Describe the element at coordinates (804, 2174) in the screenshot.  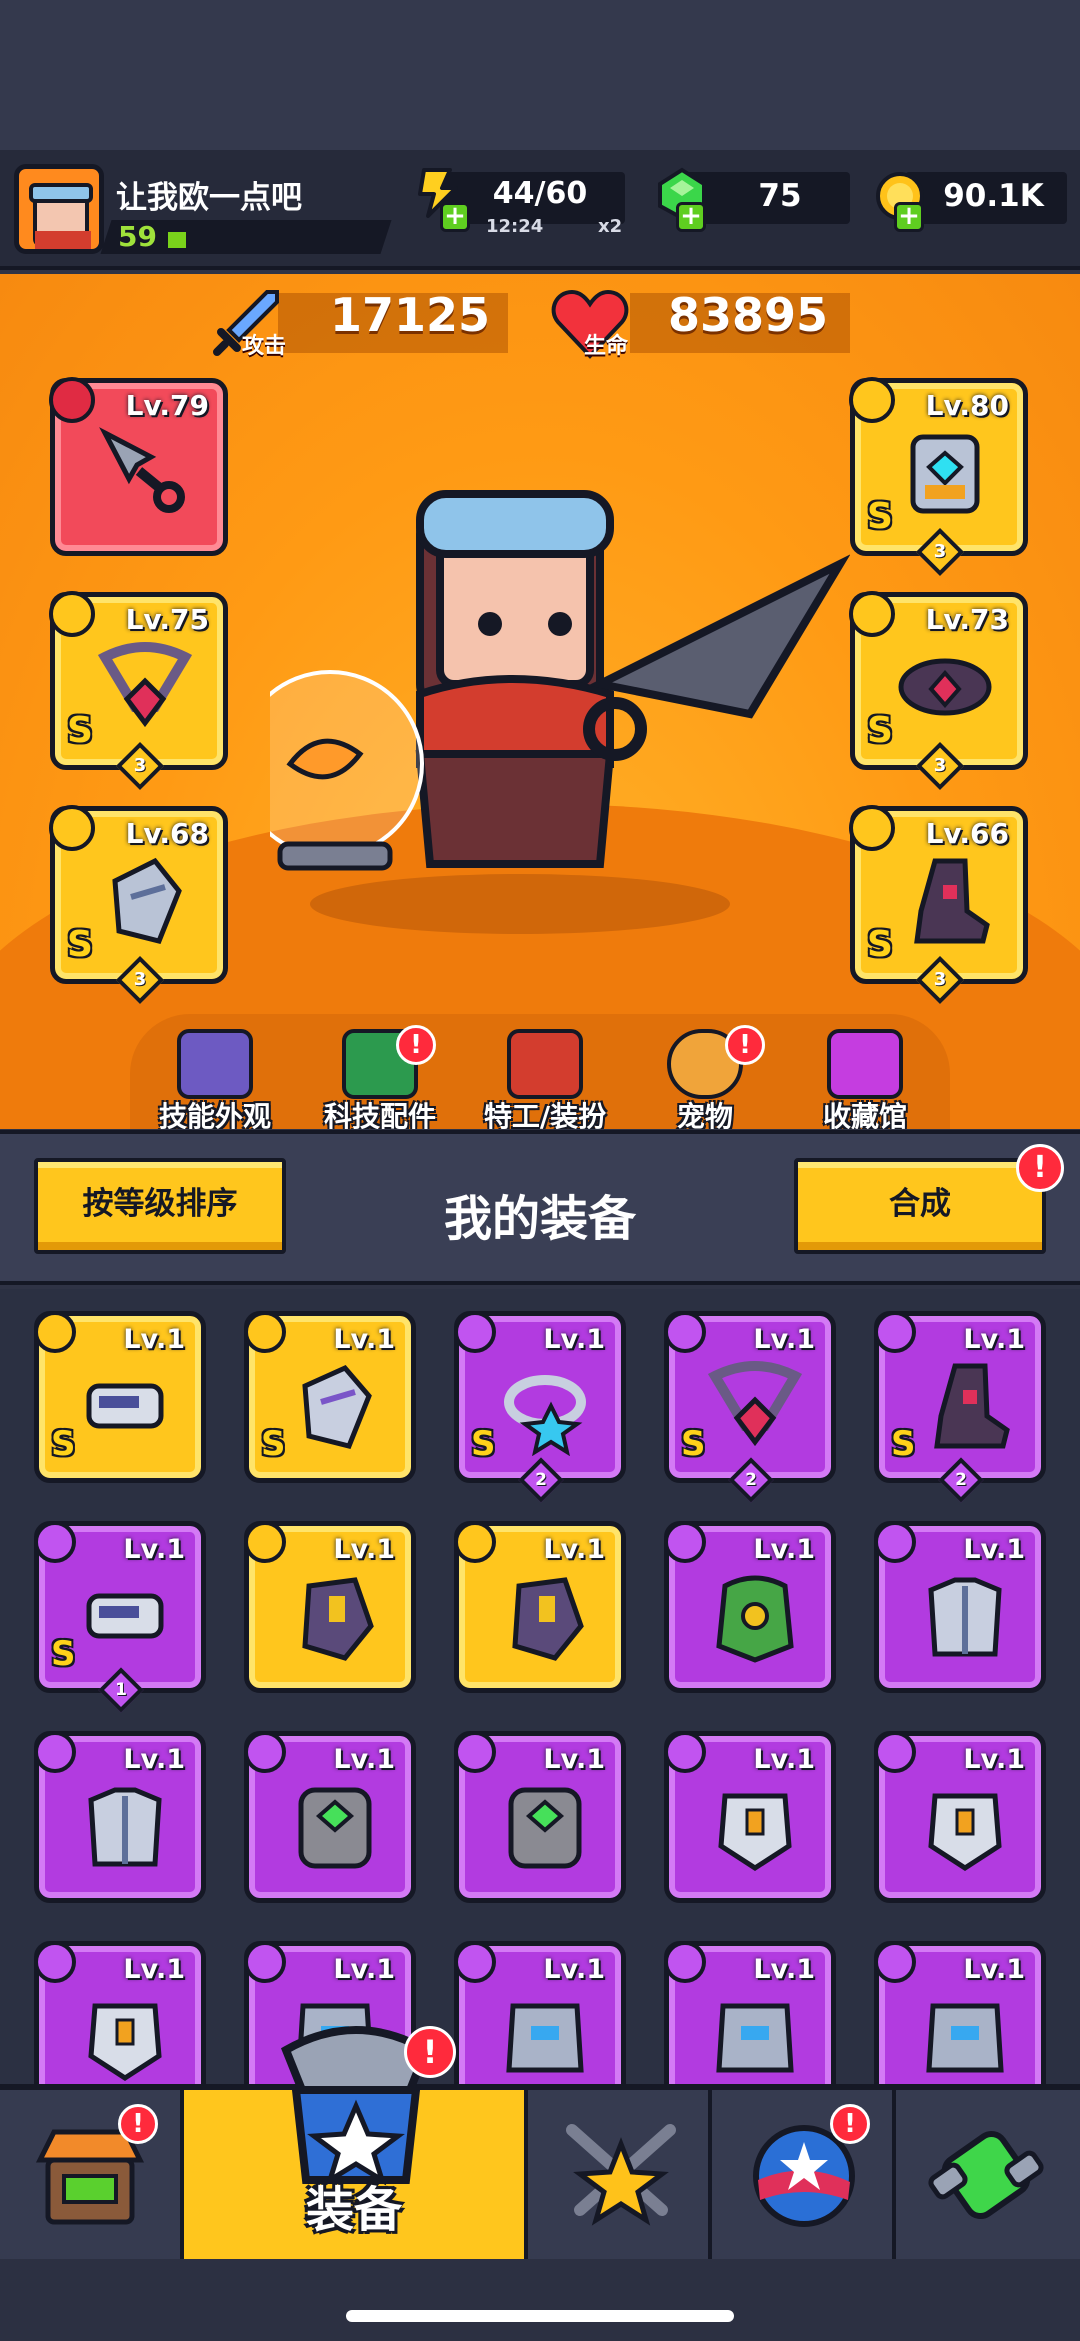
I see `nav-tab-world: !` at that location.